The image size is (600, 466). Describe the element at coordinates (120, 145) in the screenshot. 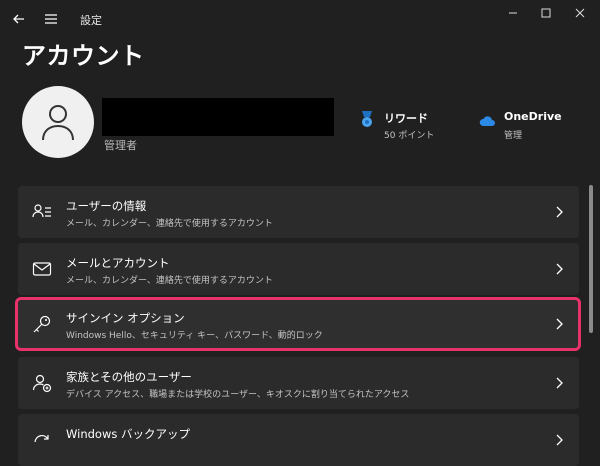

I see `account-role: 管理者` at that location.